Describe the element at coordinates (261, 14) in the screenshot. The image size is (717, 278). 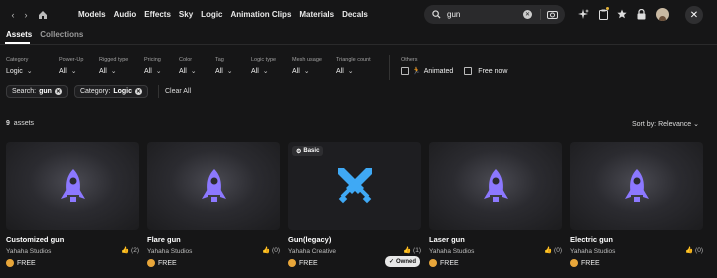
I see `category-animation-clips: Animation Clips` at that location.